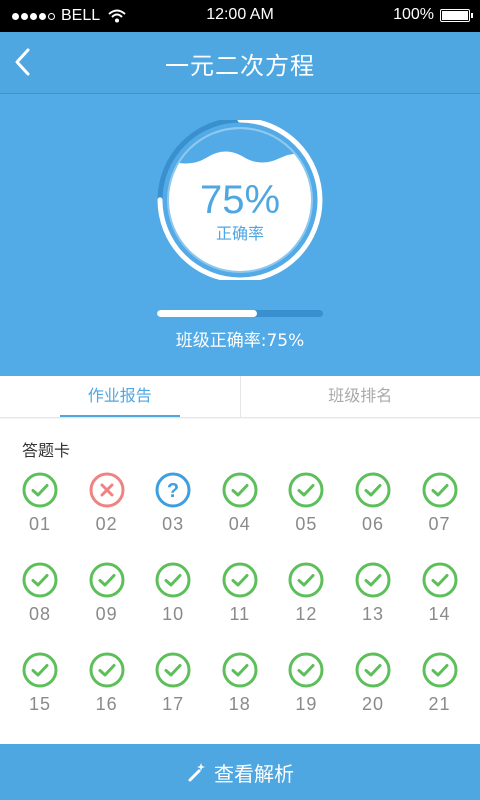  Describe the element at coordinates (240, 341) in the screenshot. I see `class-accuracy-text: 班级正确率:75%` at that location.